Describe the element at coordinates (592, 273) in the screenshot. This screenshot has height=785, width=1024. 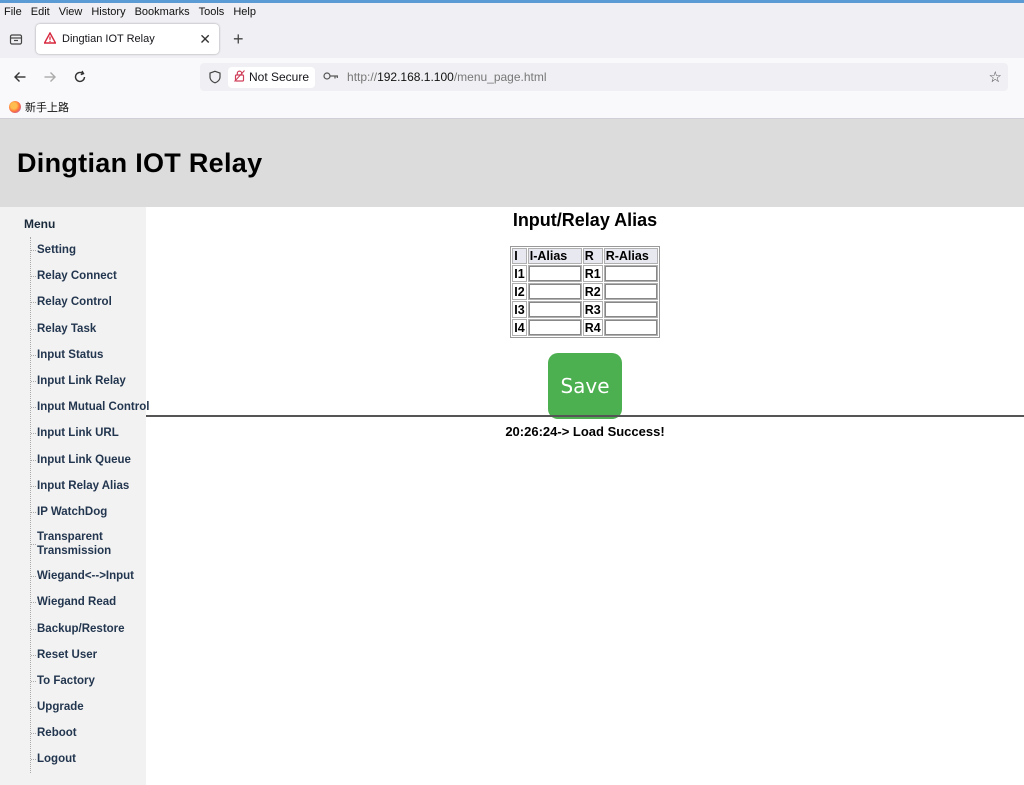
I see `relay-label: R1` at that location.